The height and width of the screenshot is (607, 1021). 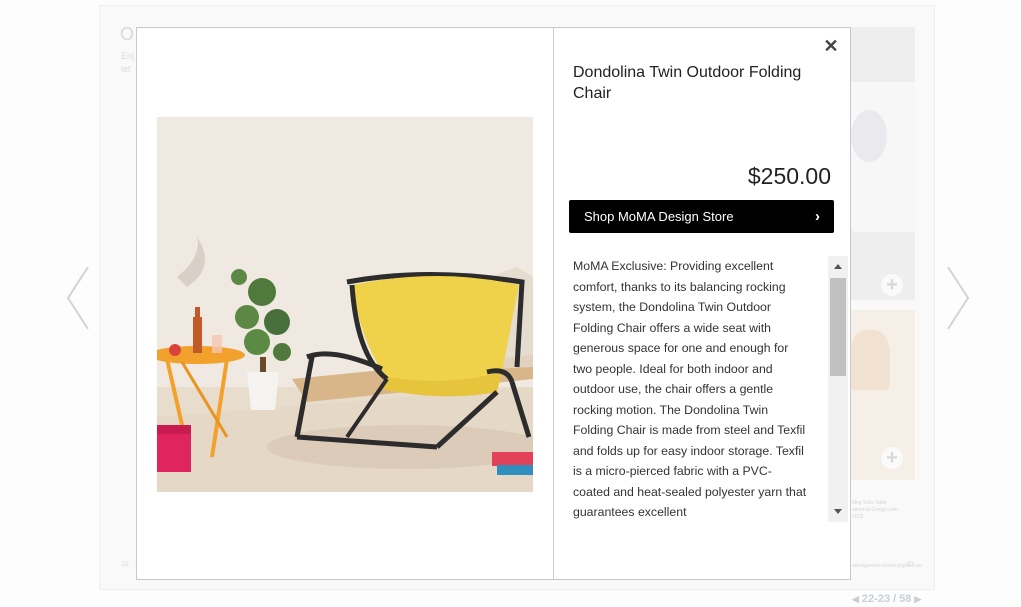 I want to click on chevron-right-icon, so click(x=958, y=298).